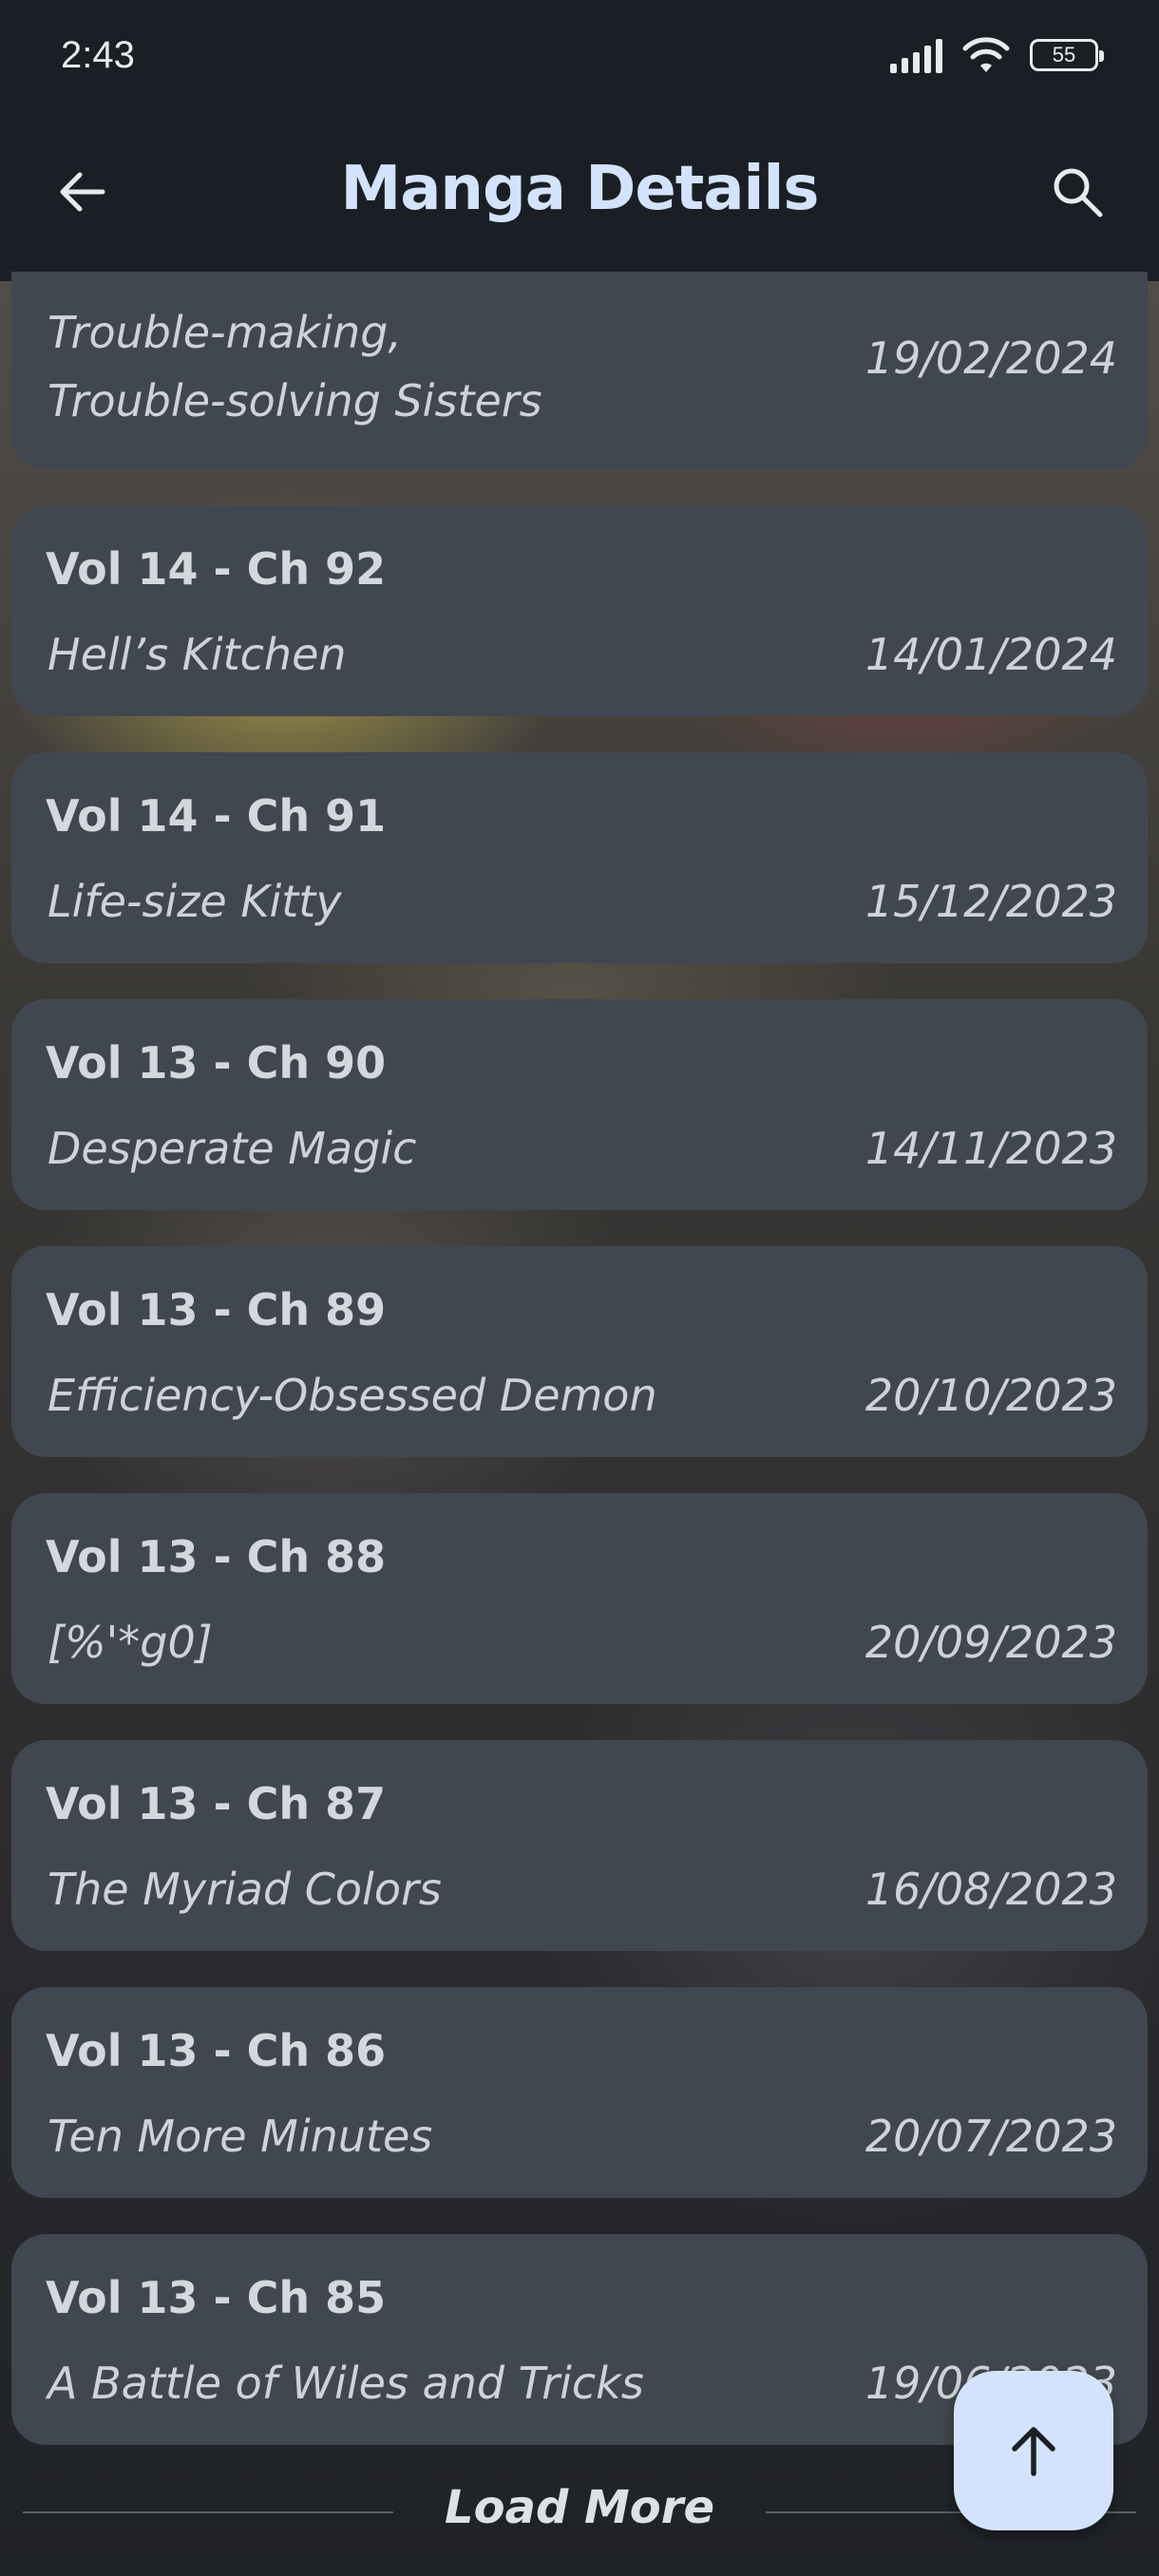 The image size is (1159, 2576). Describe the element at coordinates (990, 901) in the screenshot. I see `chapter-date: 15/12/2023` at that location.